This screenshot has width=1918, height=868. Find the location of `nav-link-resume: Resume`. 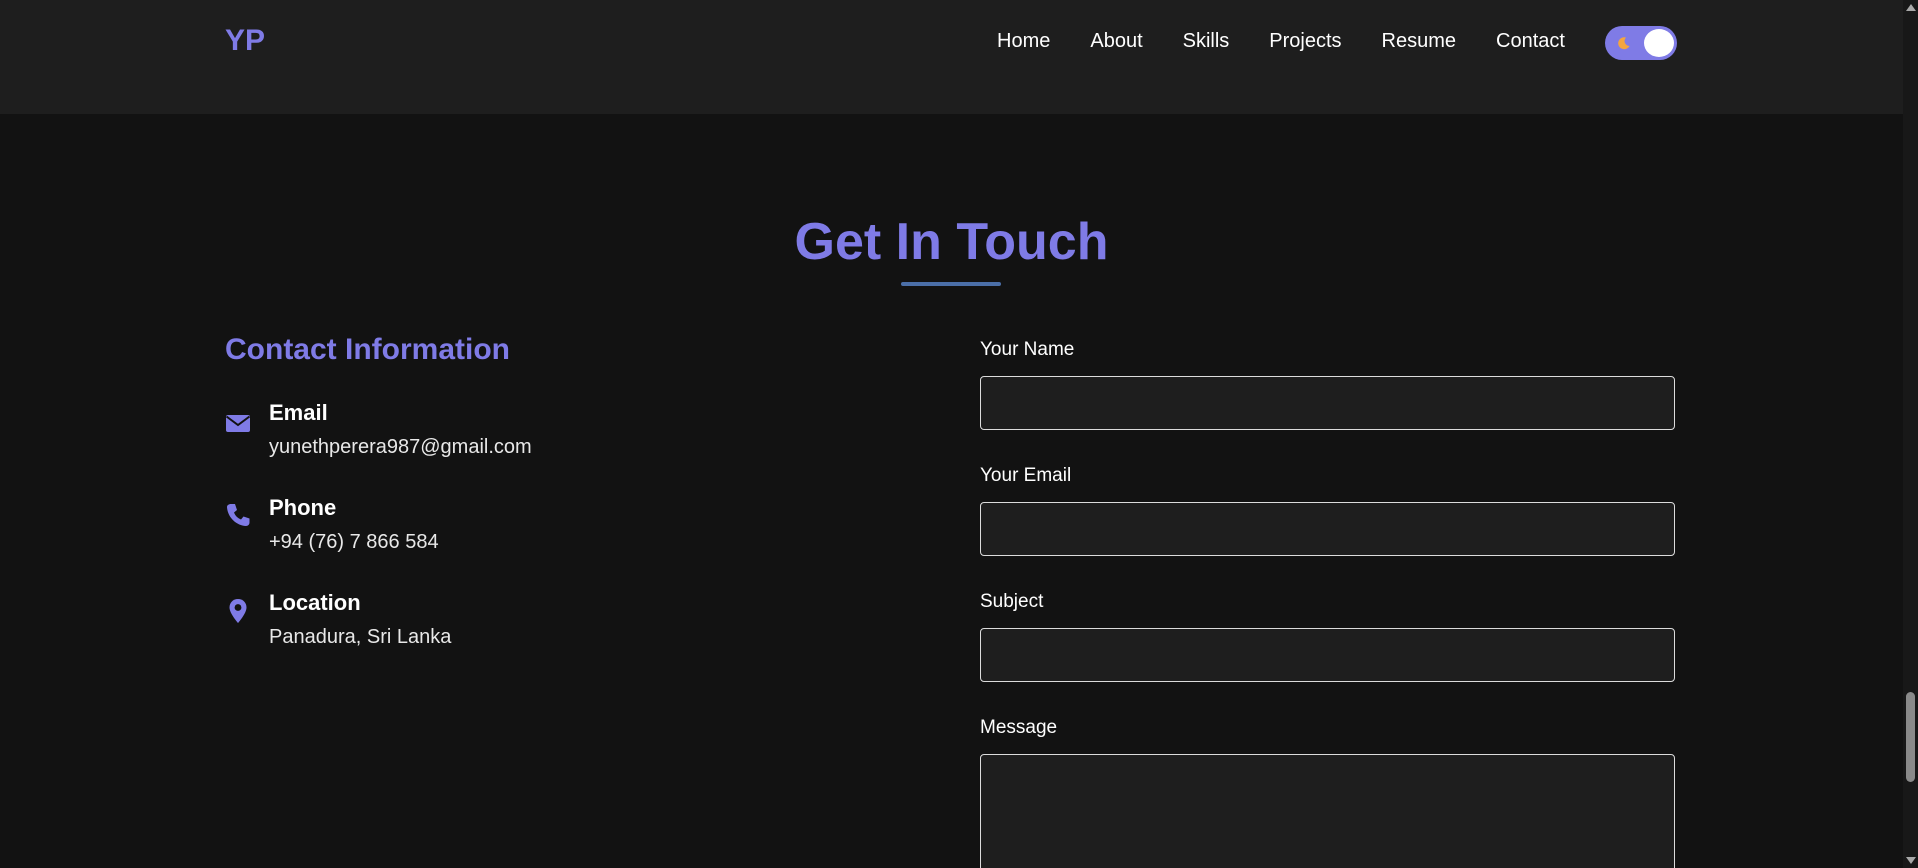

nav-link-resume: Resume is located at coordinates (1419, 41).